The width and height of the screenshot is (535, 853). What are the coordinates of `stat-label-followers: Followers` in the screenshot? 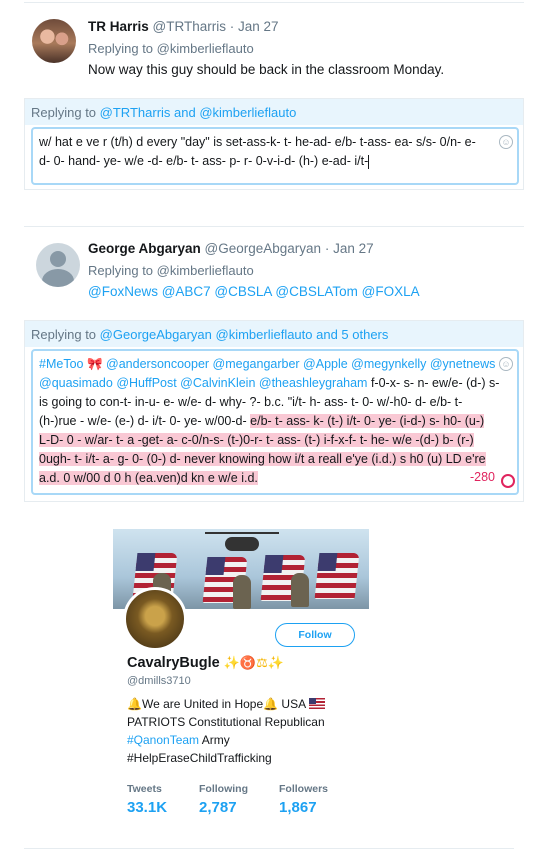 It's located at (303, 789).